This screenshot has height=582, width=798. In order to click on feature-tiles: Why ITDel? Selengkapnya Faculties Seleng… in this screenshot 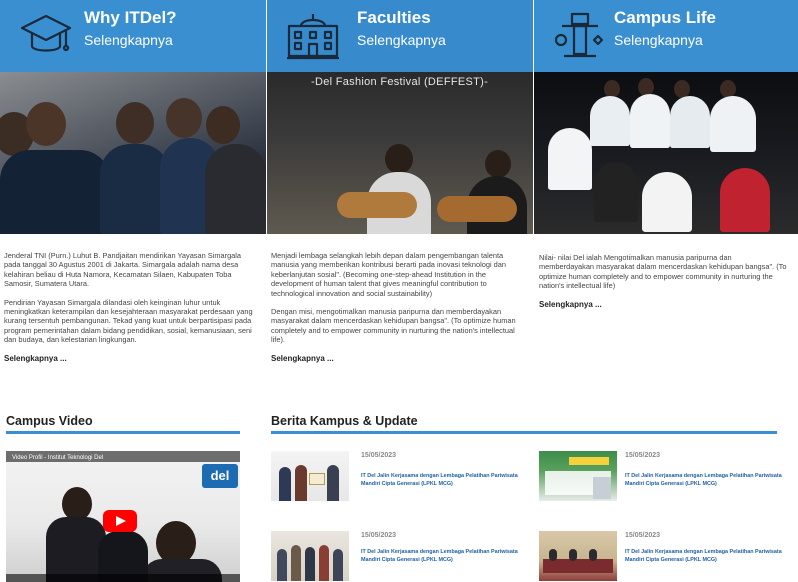, I will do `click(399, 36)`.